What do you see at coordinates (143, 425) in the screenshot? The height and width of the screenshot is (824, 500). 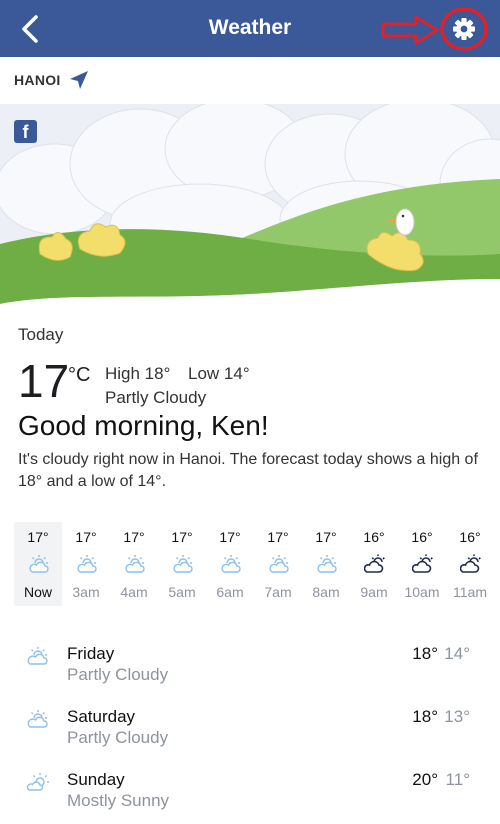 I see `greeting: Good morning, Ken!` at bounding box center [143, 425].